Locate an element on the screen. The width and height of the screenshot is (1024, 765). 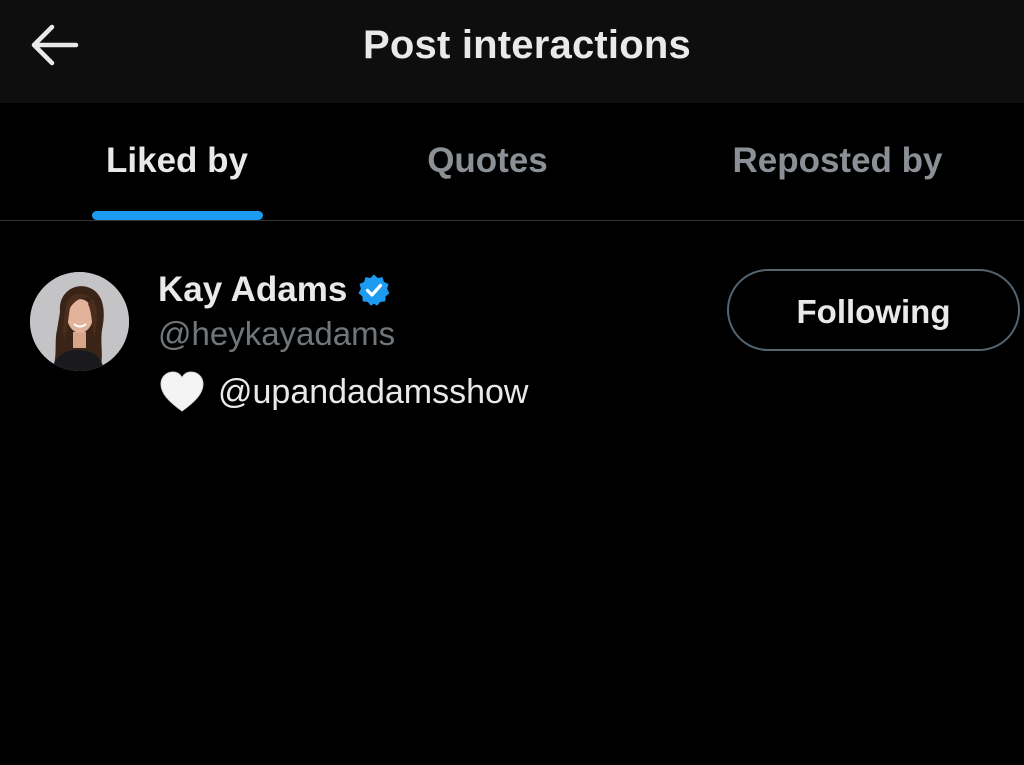
tab-quotes-label: Quotes is located at coordinates (487, 160).